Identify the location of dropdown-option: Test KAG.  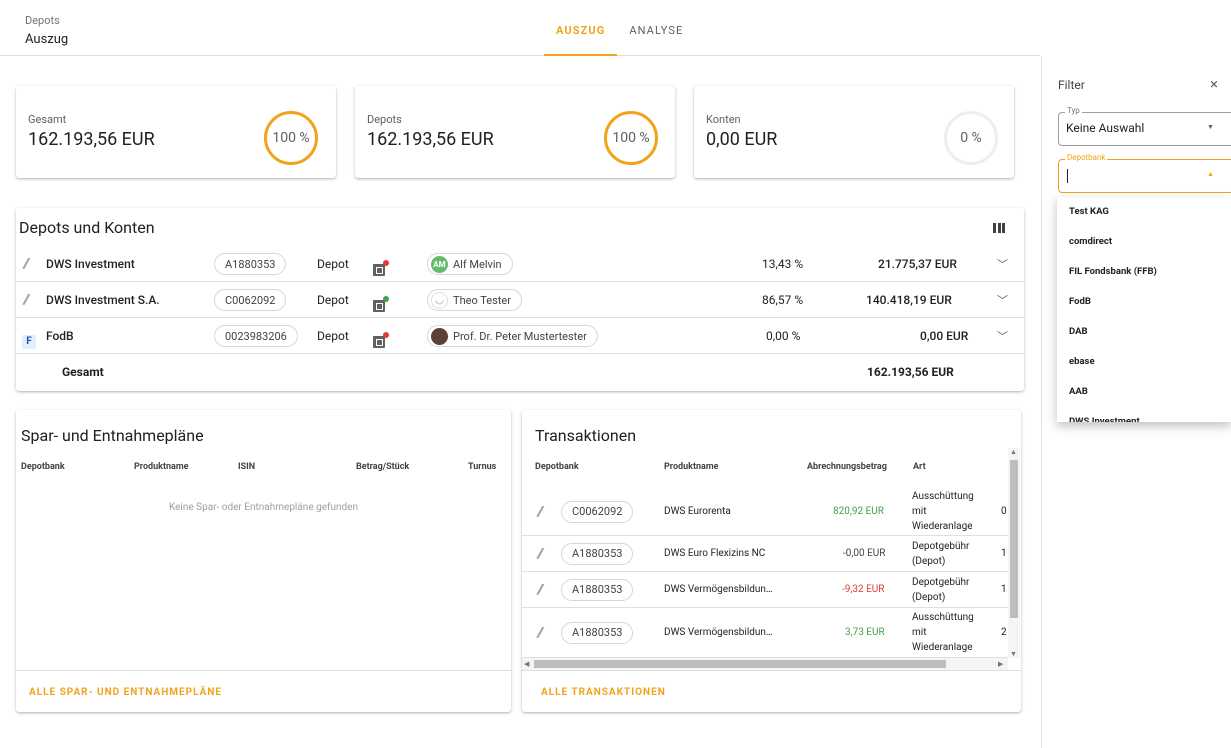
(1144, 212).